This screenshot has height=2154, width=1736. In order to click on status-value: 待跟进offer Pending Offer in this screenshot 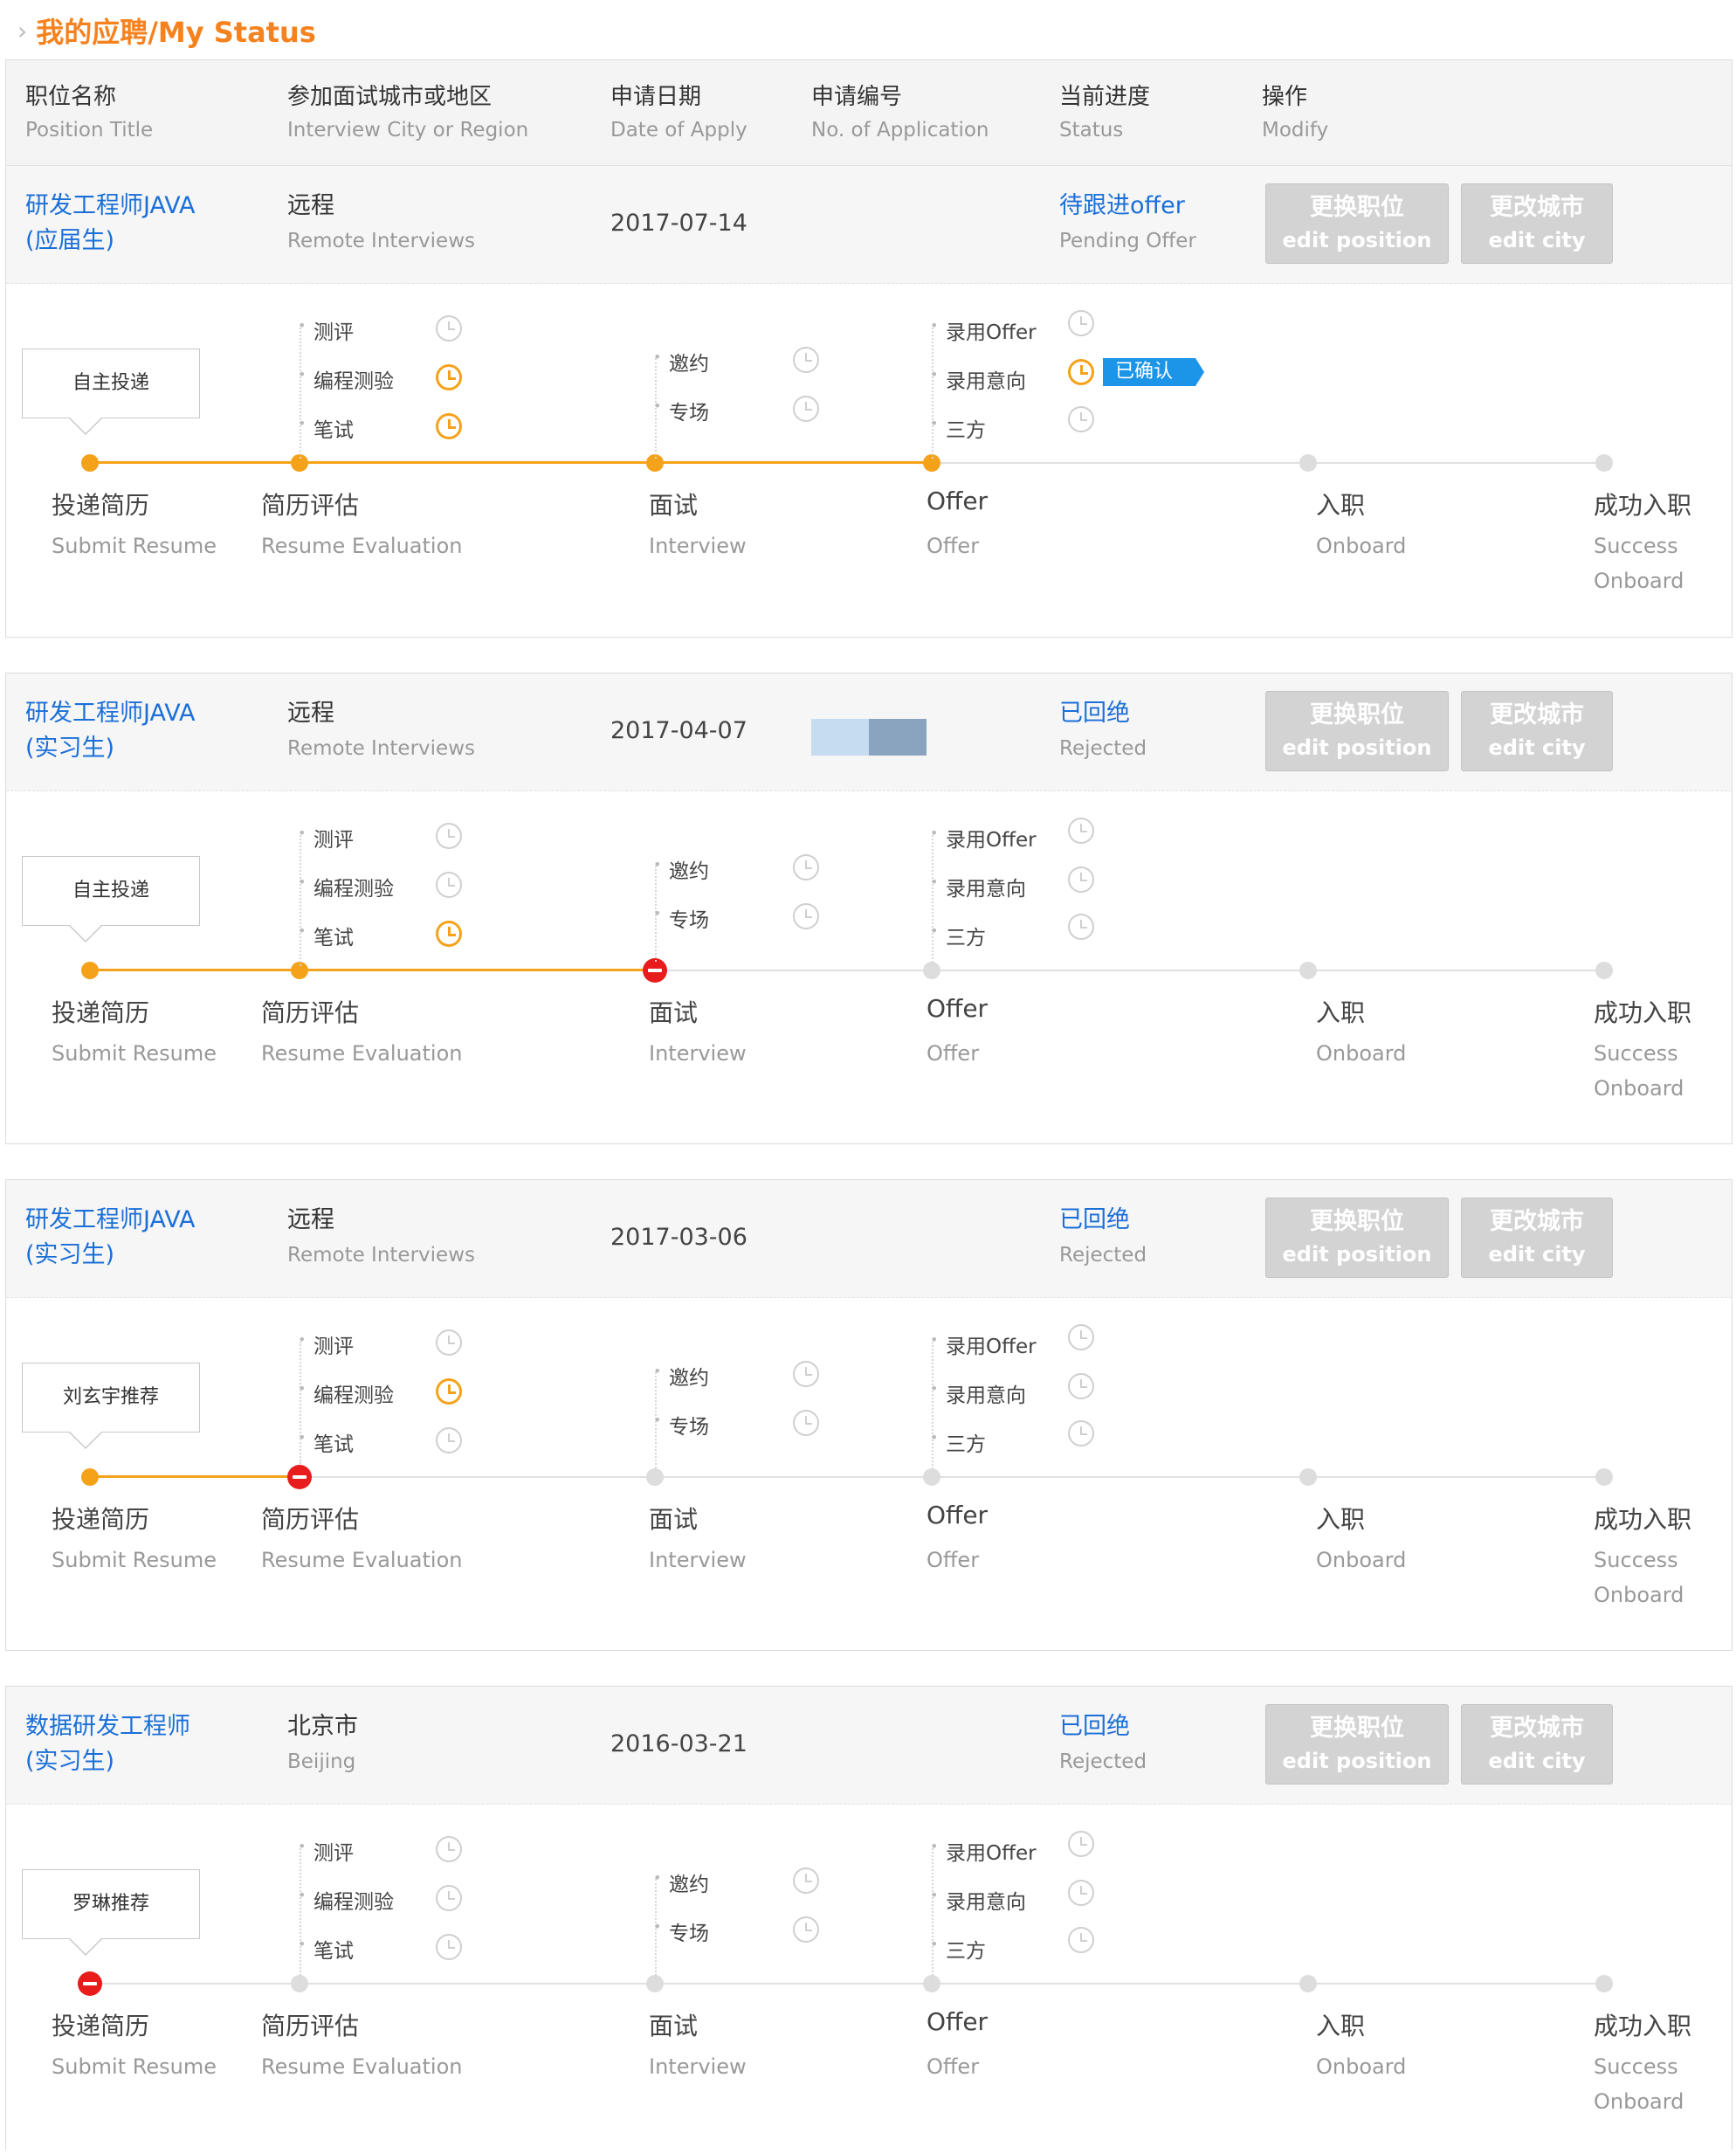, I will do `click(1127, 222)`.